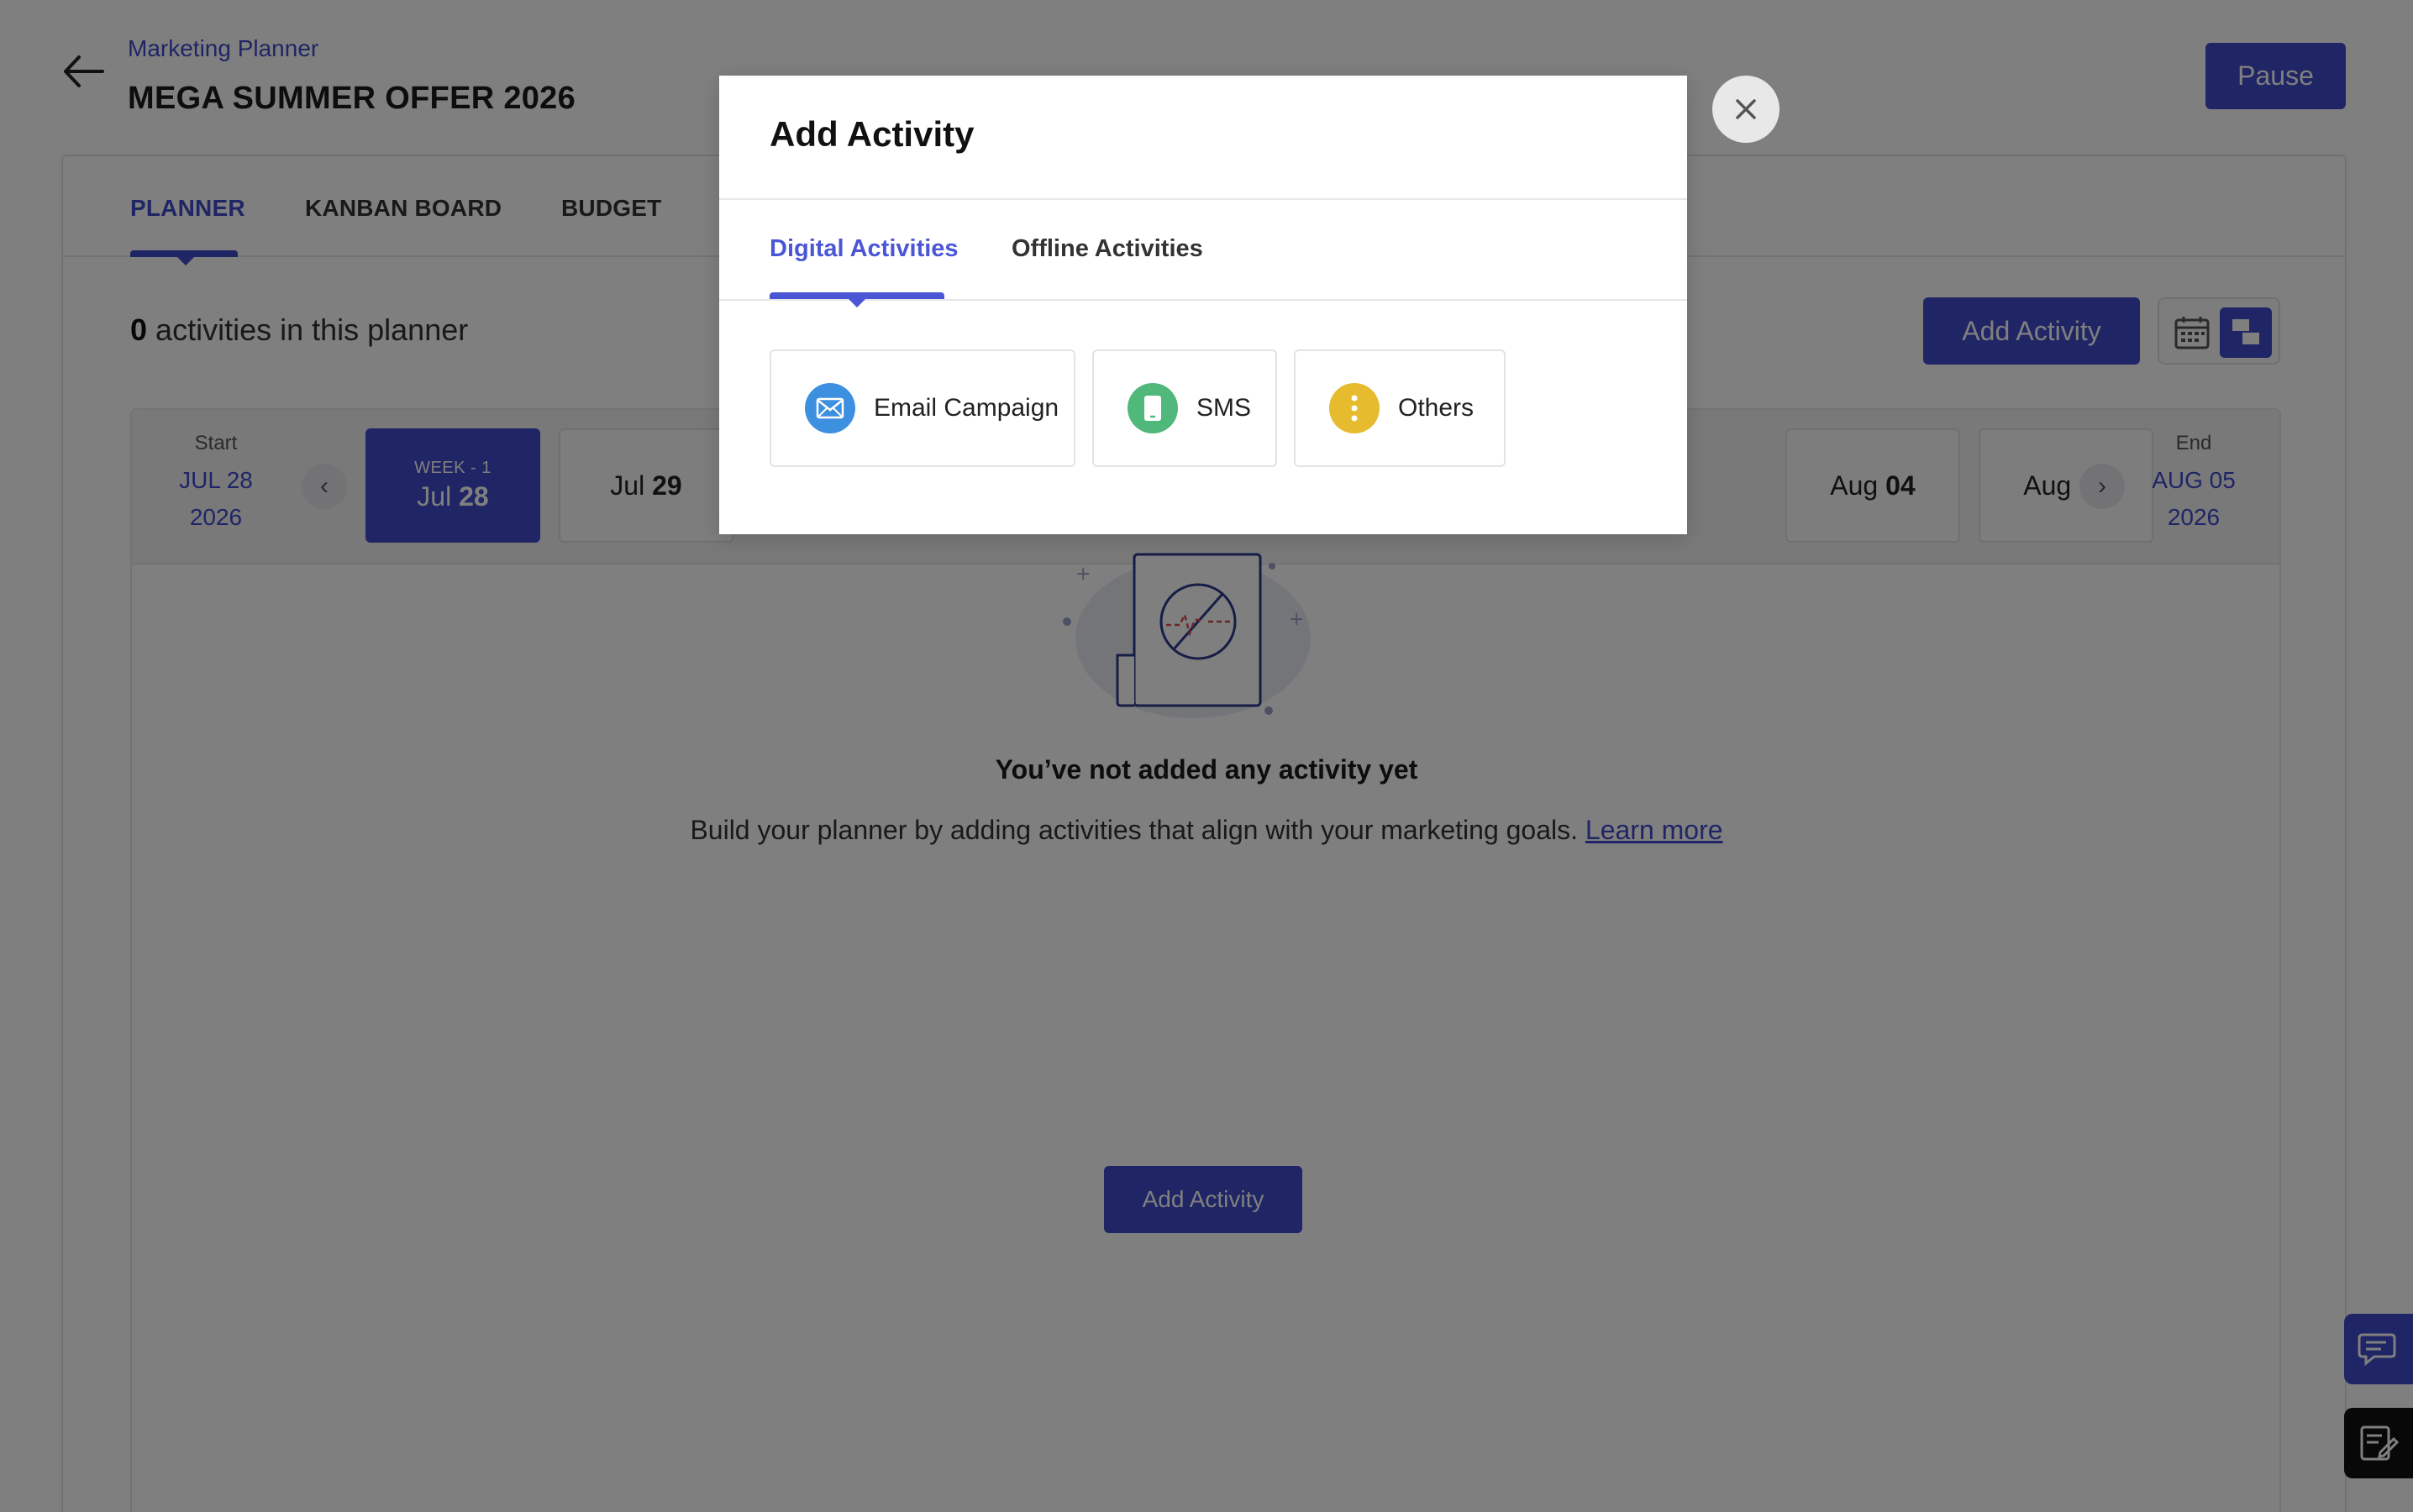 Image resolution: width=2413 pixels, height=1512 pixels. I want to click on more-vertical-icon, so click(1354, 408).